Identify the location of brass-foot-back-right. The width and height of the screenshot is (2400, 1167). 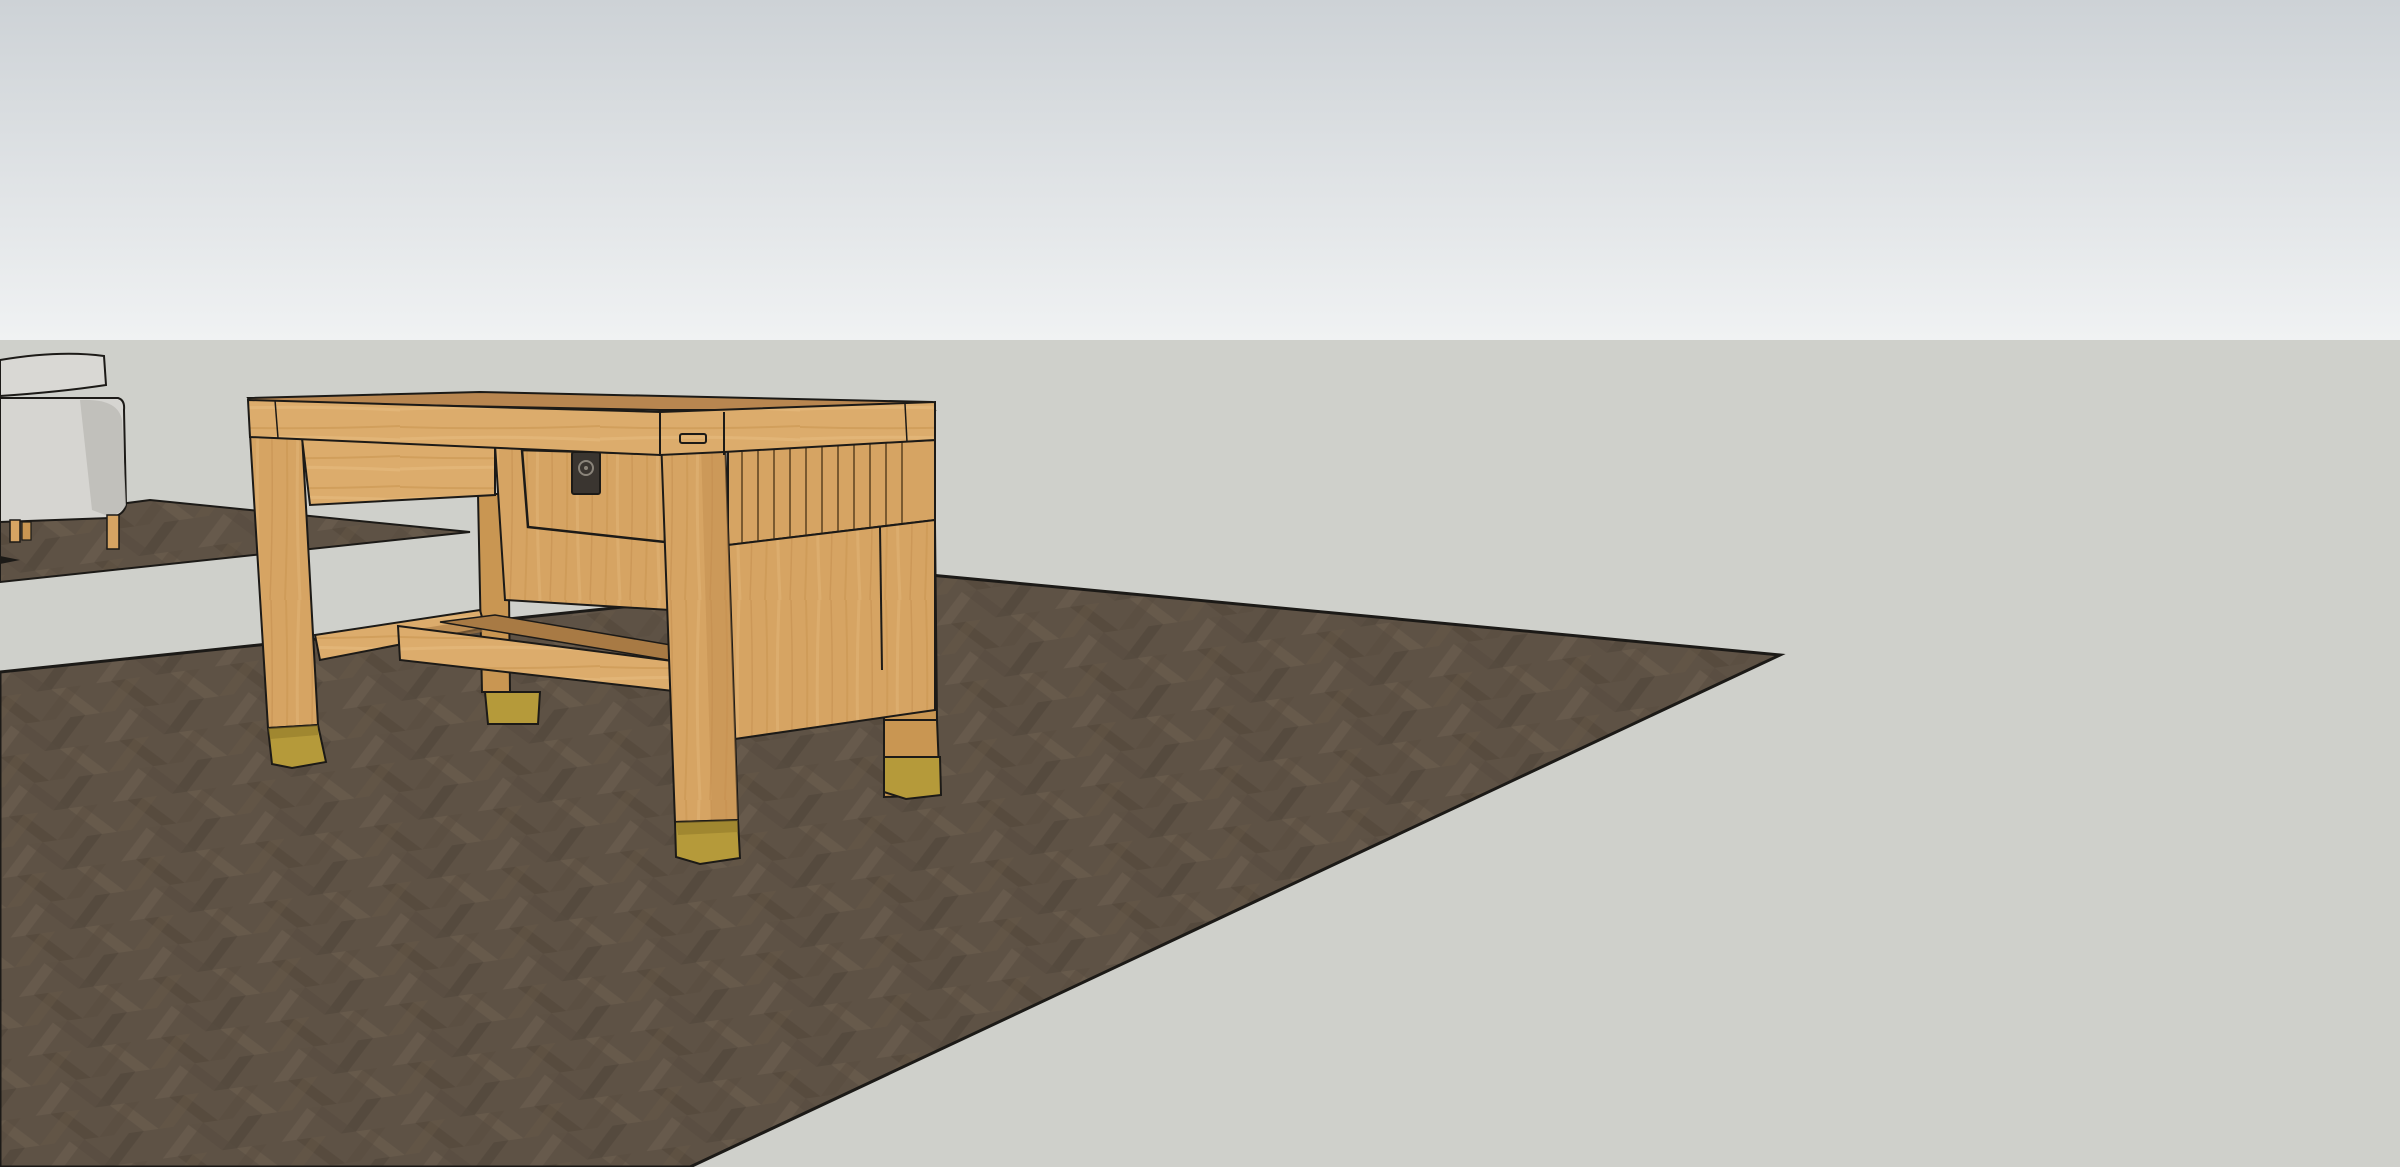
(913, 778).